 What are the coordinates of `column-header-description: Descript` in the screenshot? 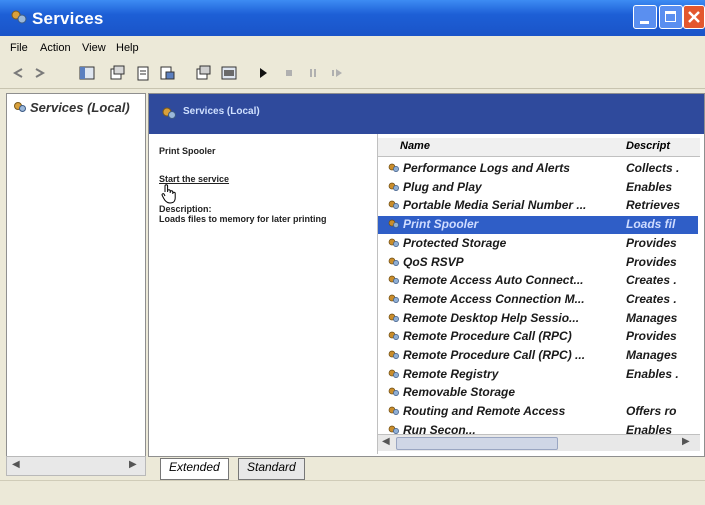 It's located at (648, 146).